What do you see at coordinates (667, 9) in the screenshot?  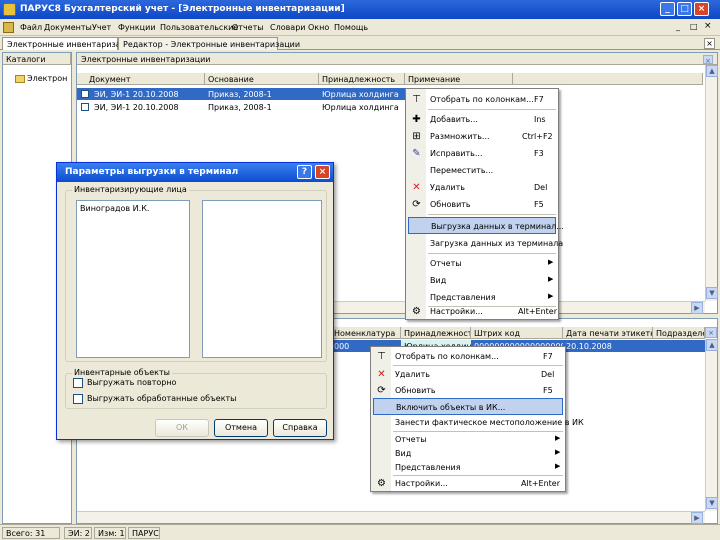 I see `minimize-button: _` at bounding box center [667, 9].